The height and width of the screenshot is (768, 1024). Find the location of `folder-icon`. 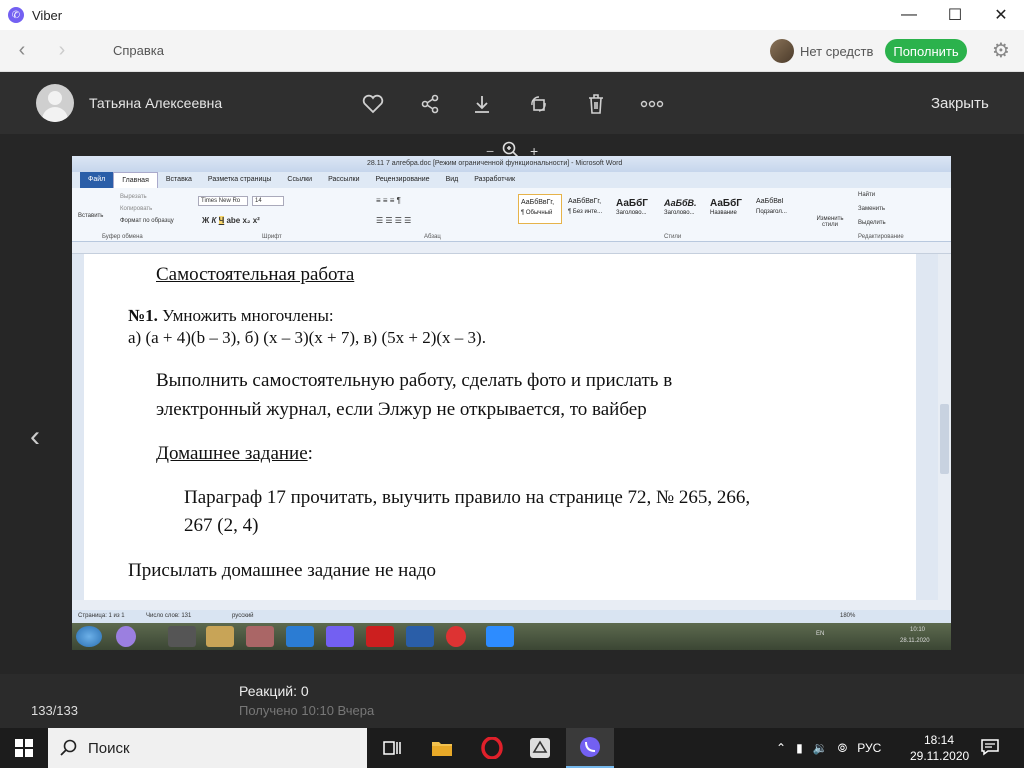

folder-icon is located at coordinates (442, 749).